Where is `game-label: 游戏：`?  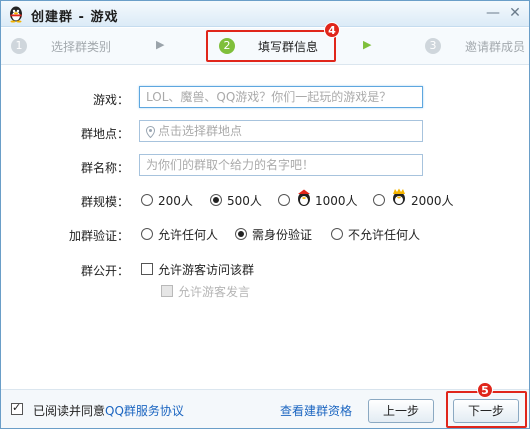
game-label: 游戏： is located at coordinates (110, 100).